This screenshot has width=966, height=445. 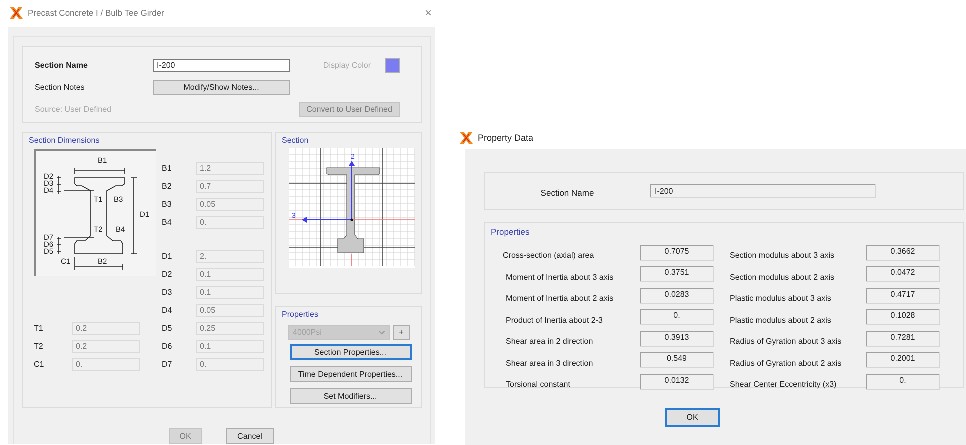 I want to click on property-label: Shear area in 2 direction, so click(x=549, y=341).